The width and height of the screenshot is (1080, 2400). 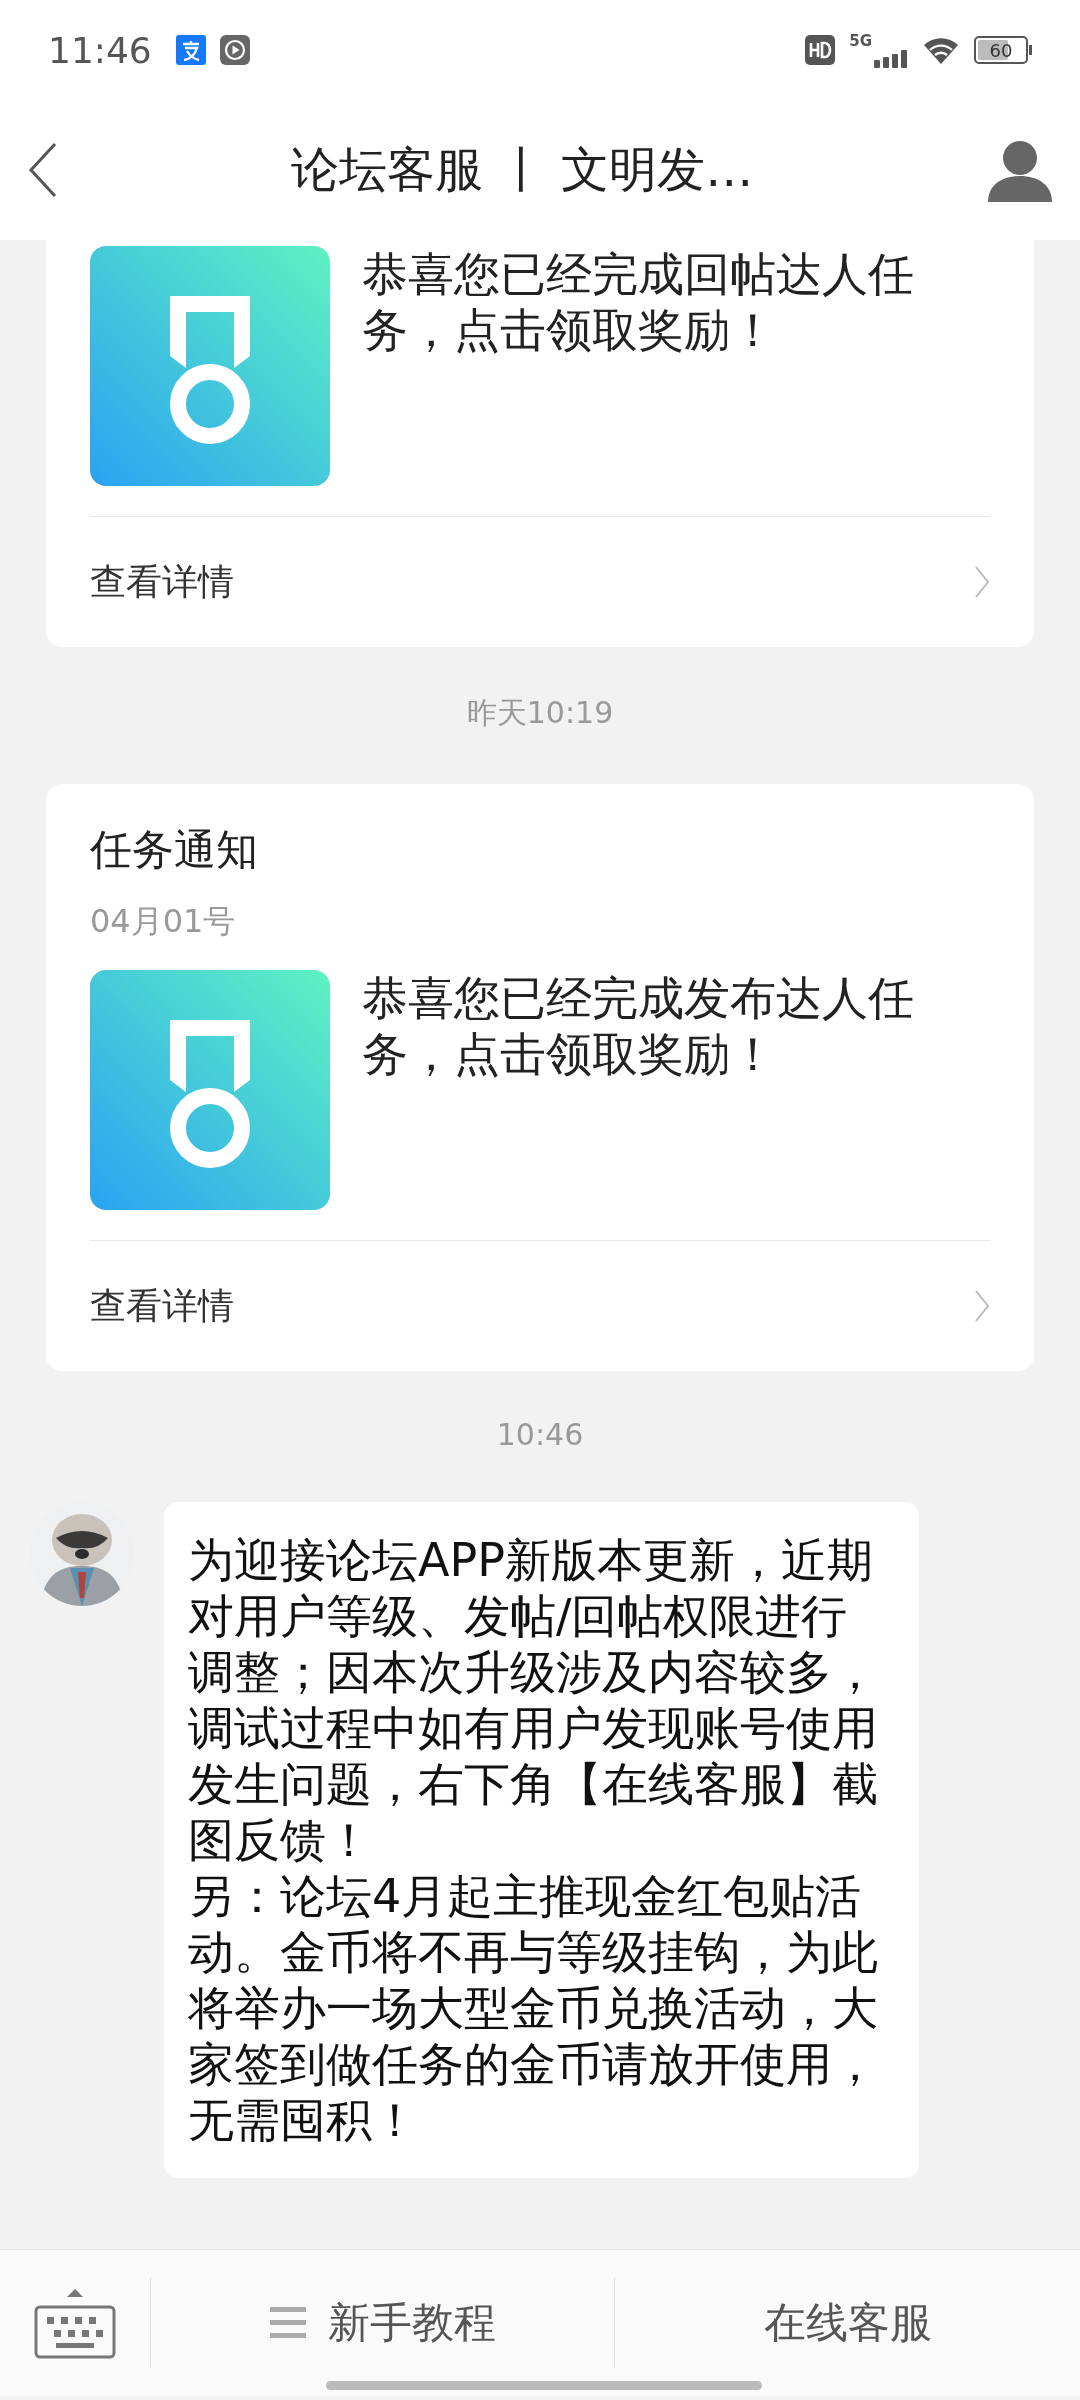 I want to click on keyboard-icon, so click(x=75, y=2323).